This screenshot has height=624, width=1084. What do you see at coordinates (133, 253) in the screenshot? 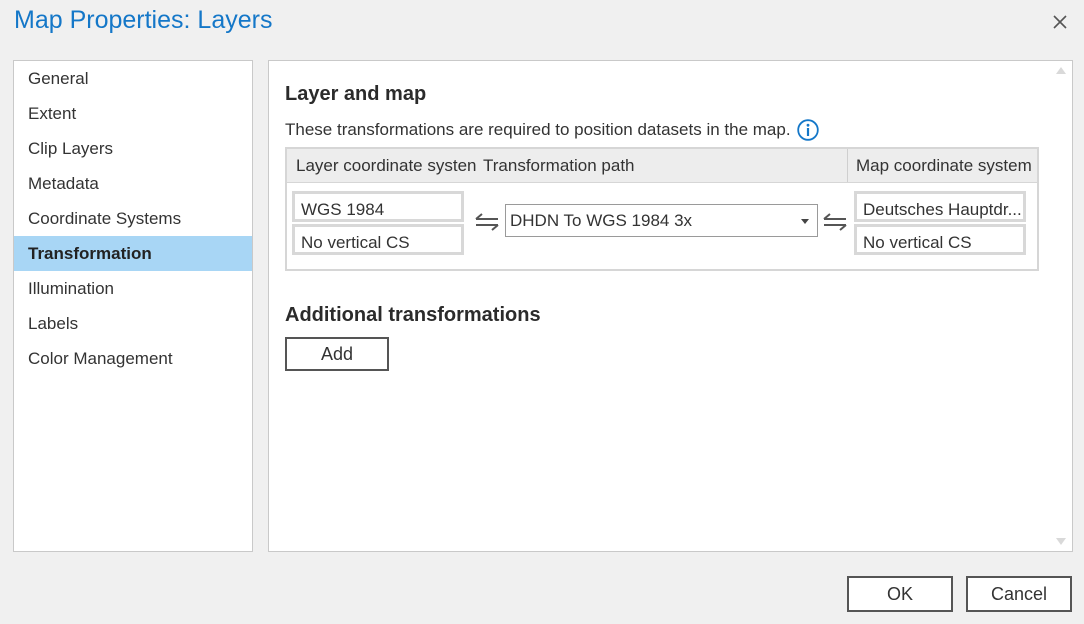
I see `sidebar-item-transformation: Transformation` at bounding box center [133, 253].